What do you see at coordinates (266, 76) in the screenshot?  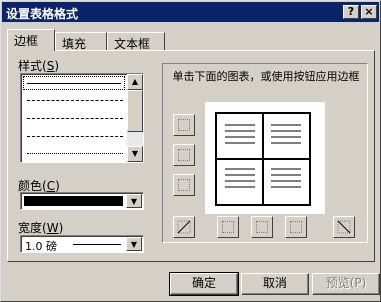 I see `preview-instruction: 单击下面的图表，或使用按钮应用边框` at bounding box center [266, 76].